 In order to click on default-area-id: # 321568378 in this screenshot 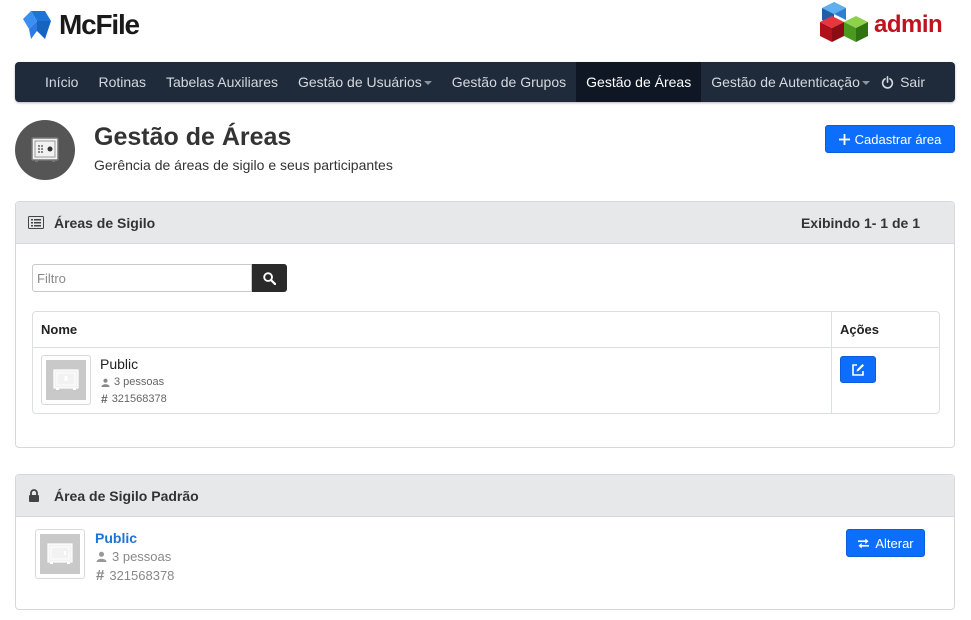, I will do `click(135, 575)`.